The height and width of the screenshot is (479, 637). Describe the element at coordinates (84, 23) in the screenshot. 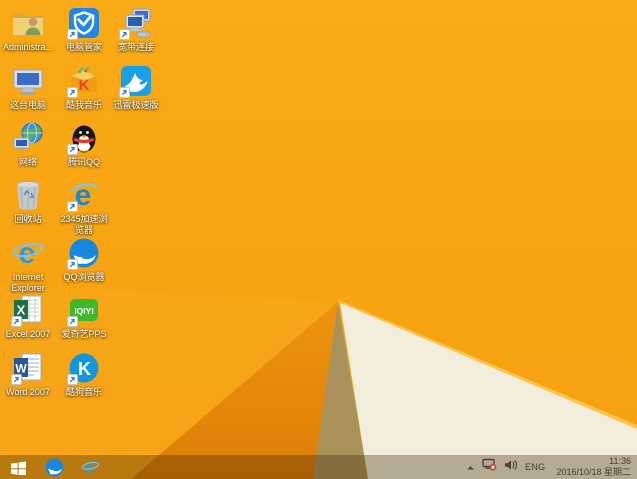

I see `shield-check-icon` at that location.